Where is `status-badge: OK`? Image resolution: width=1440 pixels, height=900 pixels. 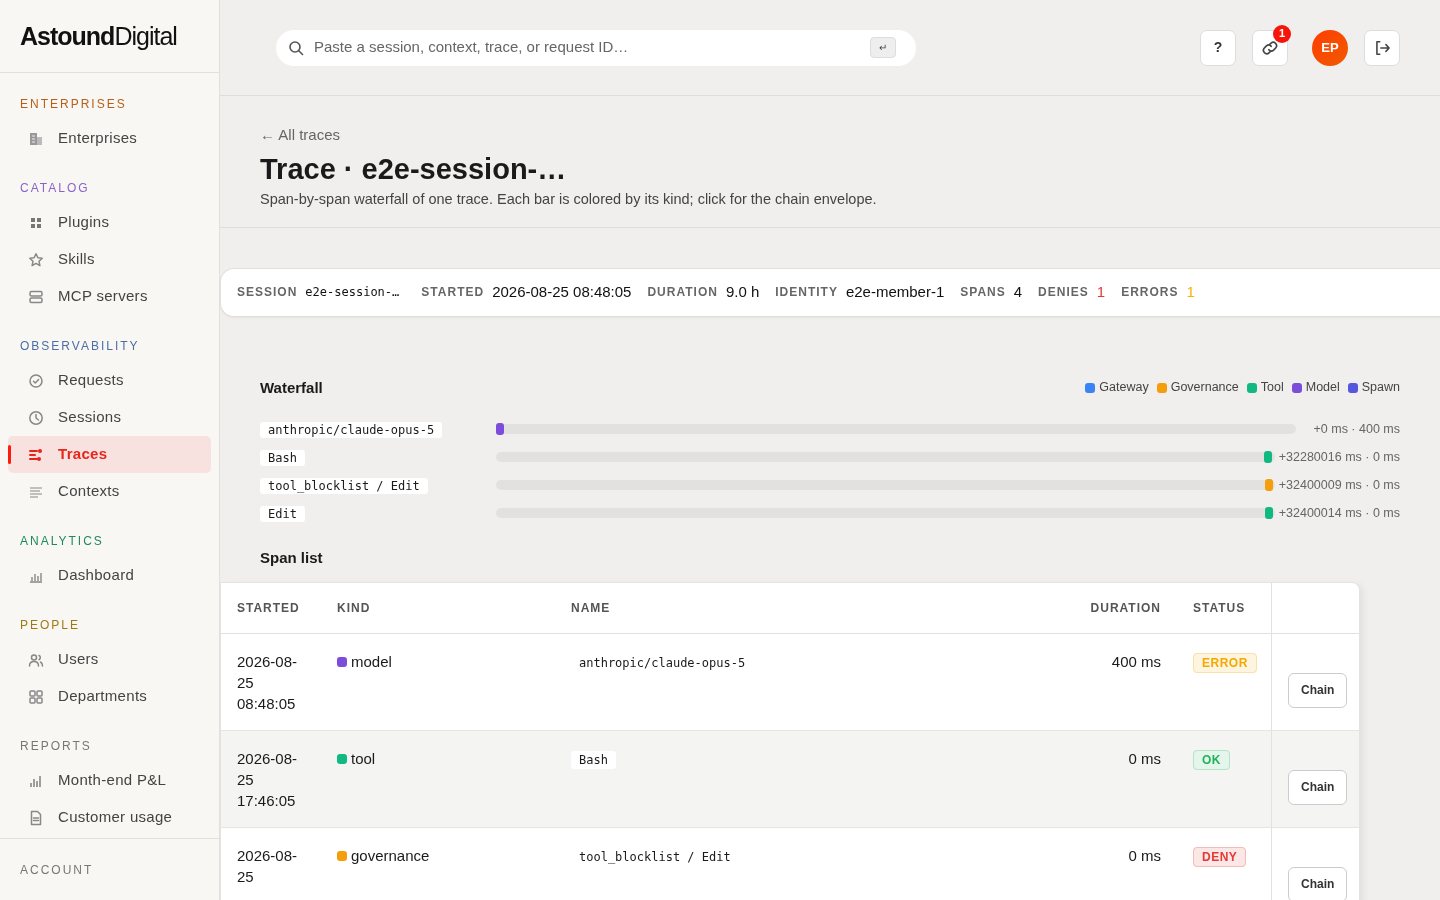 status-badge: OK is located at coordinates (1211, 759).